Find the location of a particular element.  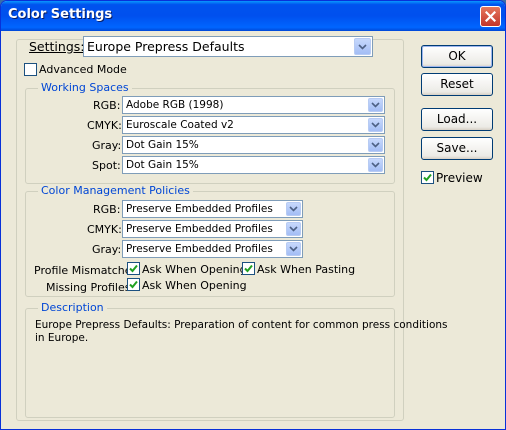

reset-button: Reset is located at coordinates (457, 84).